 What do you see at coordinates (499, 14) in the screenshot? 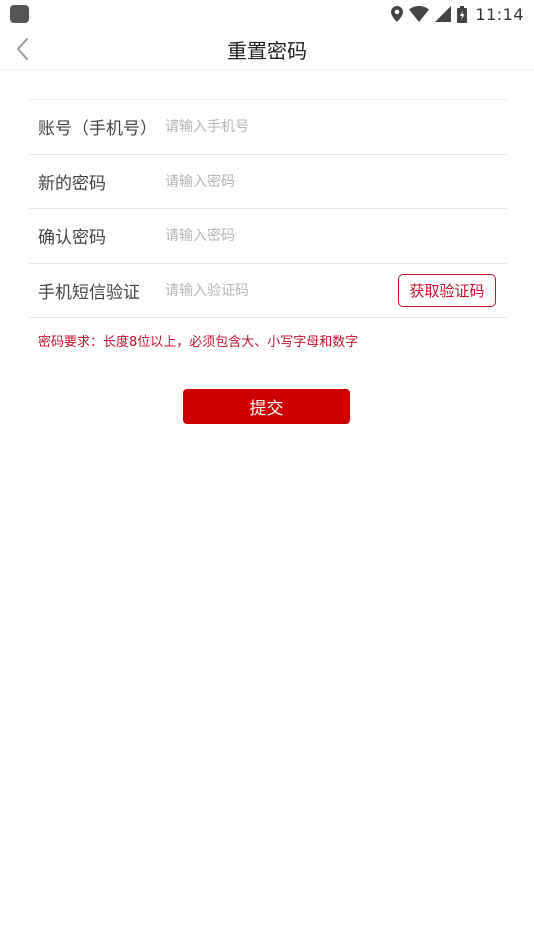
I see `status-time: 11:14` at bounding box center [499, 14].